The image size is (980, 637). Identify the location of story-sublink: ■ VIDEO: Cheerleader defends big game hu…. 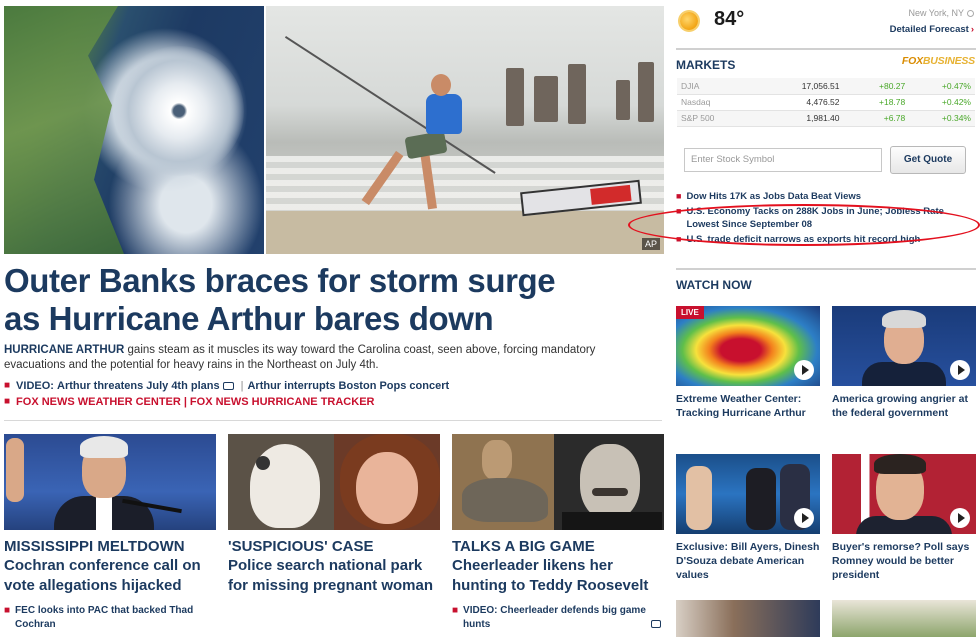
(558, 618).